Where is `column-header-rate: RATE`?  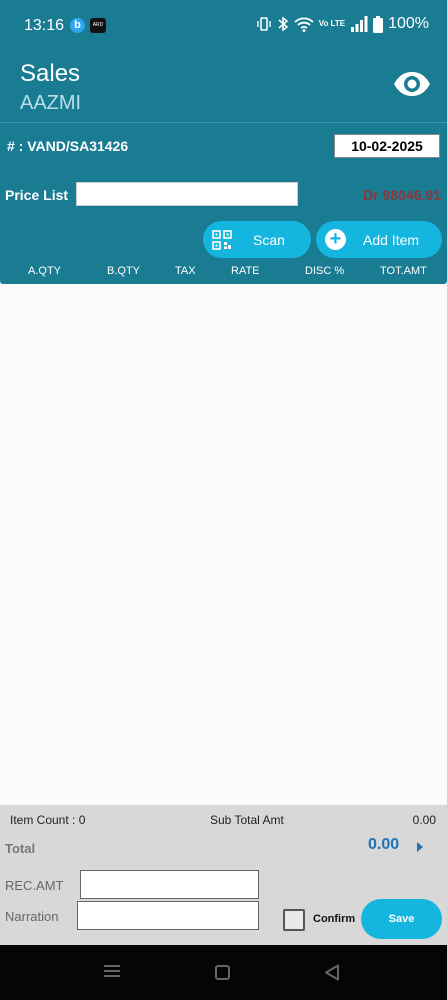 column-header-rate: RATE is located at coordinates (245, 271).